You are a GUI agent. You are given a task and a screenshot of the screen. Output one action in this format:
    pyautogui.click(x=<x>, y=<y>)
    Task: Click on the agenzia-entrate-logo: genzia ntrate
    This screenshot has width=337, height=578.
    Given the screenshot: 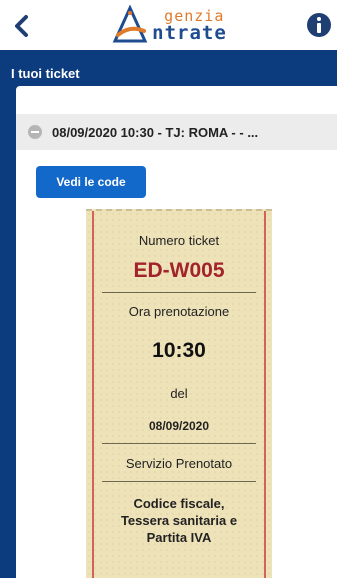 What is the action you would take?
    pyautogui.click(x=168, y=25)
    